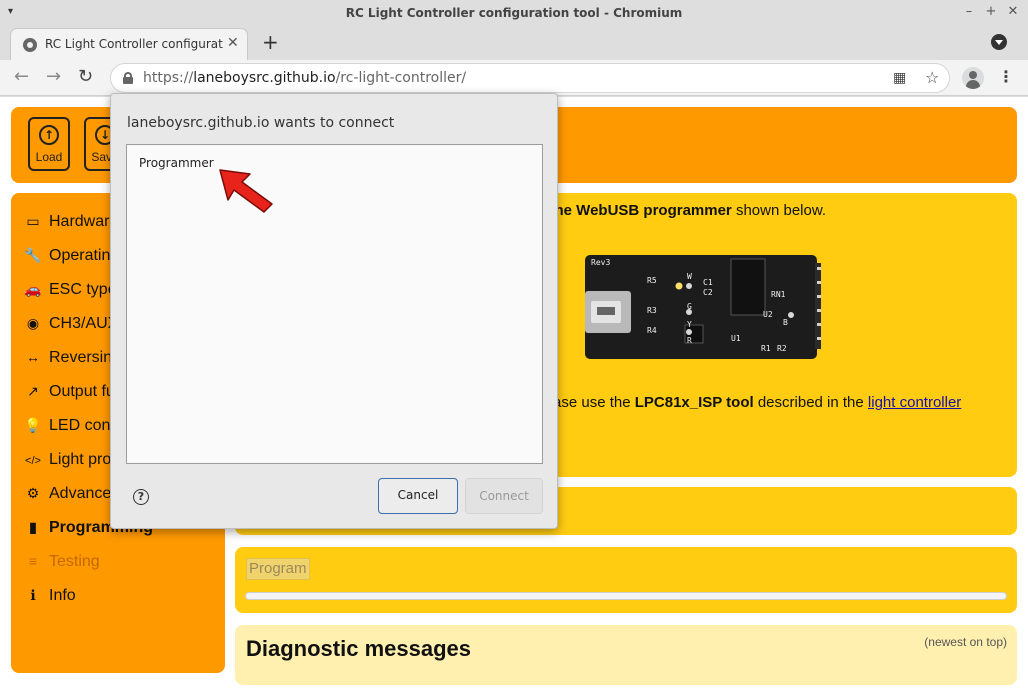  What do you see at coordinates (766, 348) in the screenshot?
I see `pcb-label-r1: R1` at bounding box center [766, 348].